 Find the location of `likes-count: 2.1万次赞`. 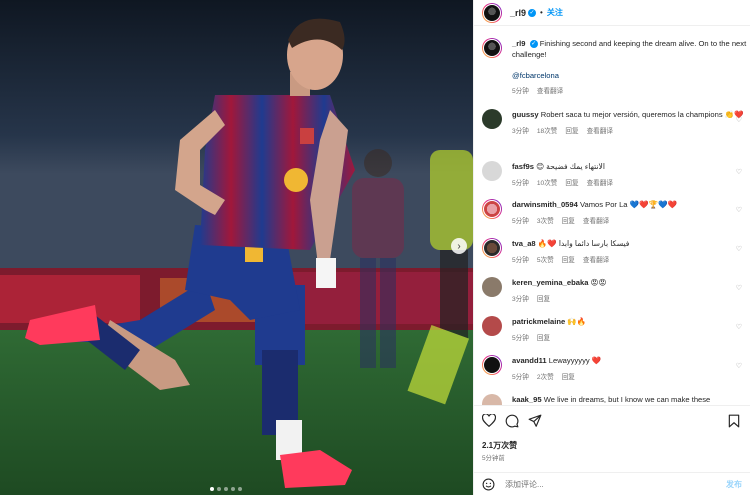

likes-count: 2.1万次赞 is located at coordinates (499, 445).